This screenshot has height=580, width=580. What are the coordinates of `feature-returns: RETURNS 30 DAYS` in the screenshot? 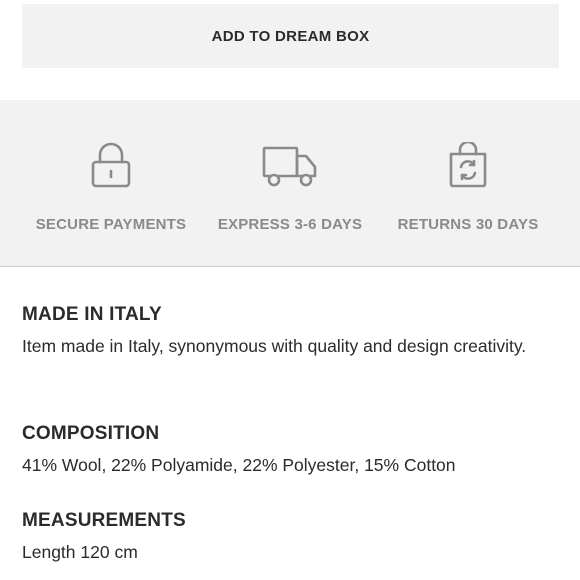 It's located at (468, 183).